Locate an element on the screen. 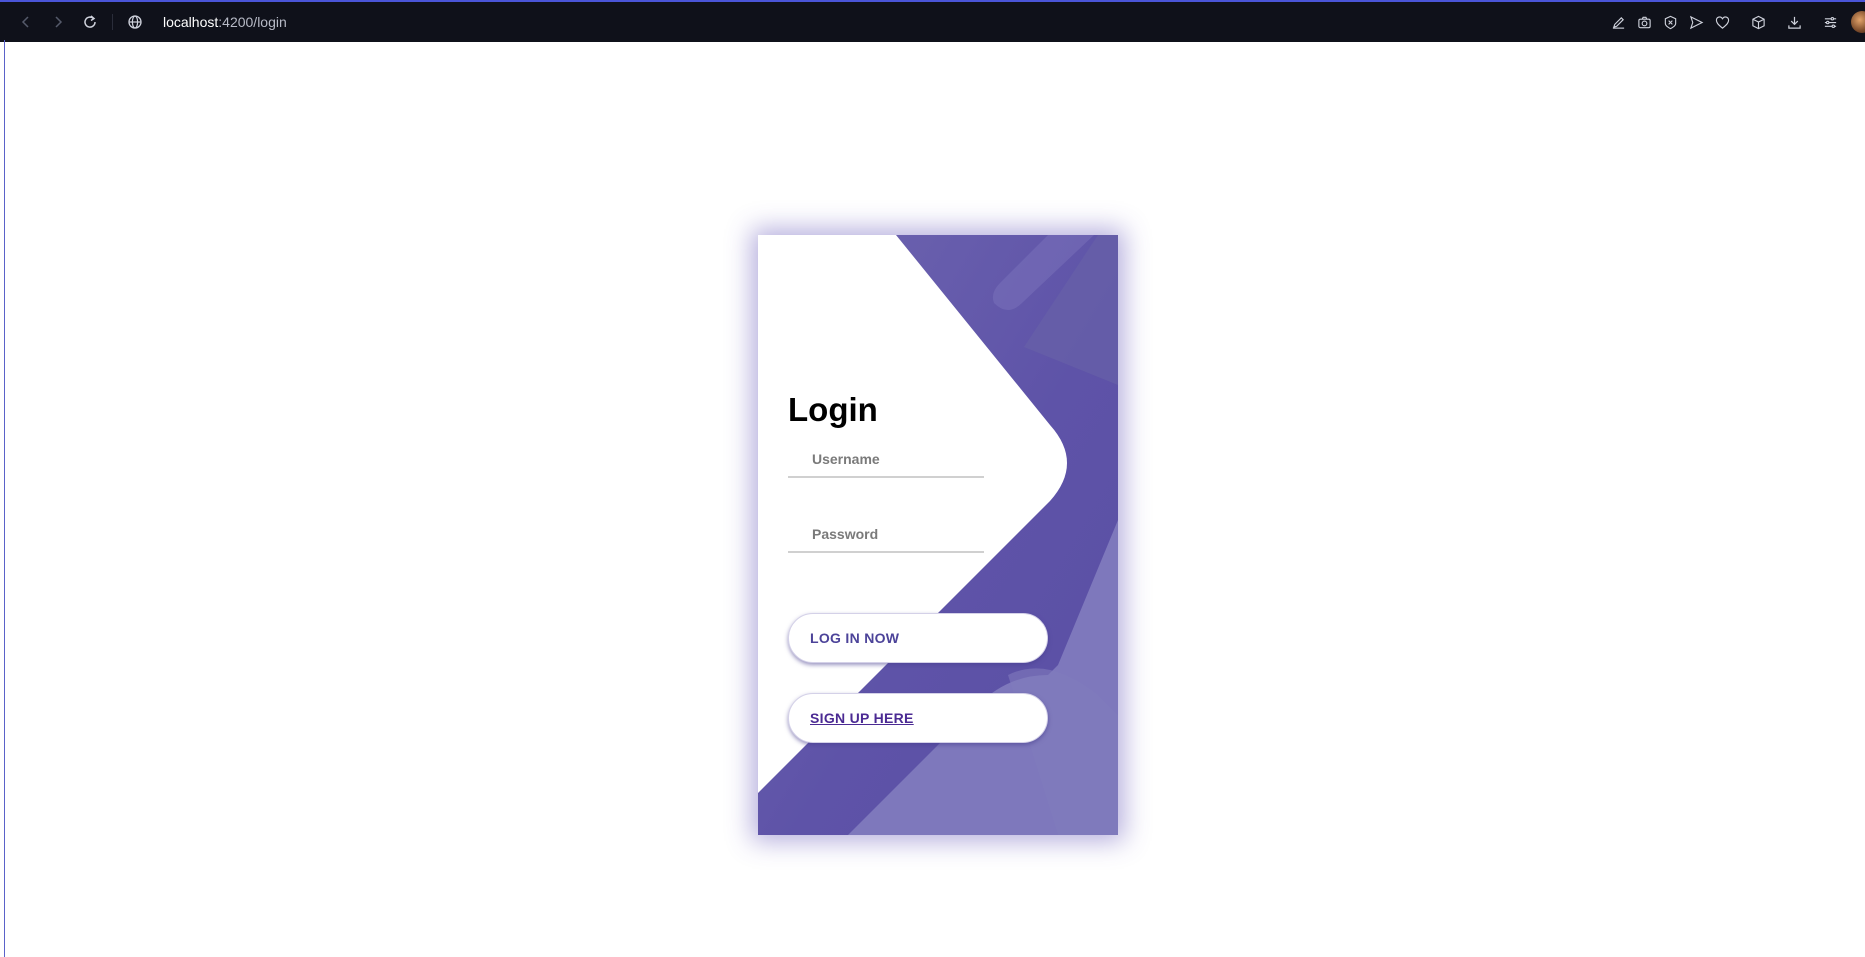 Image resolution: width=1865 pixels, height=957 pixels. screenshot-button is located at coordinates (1644, 22).